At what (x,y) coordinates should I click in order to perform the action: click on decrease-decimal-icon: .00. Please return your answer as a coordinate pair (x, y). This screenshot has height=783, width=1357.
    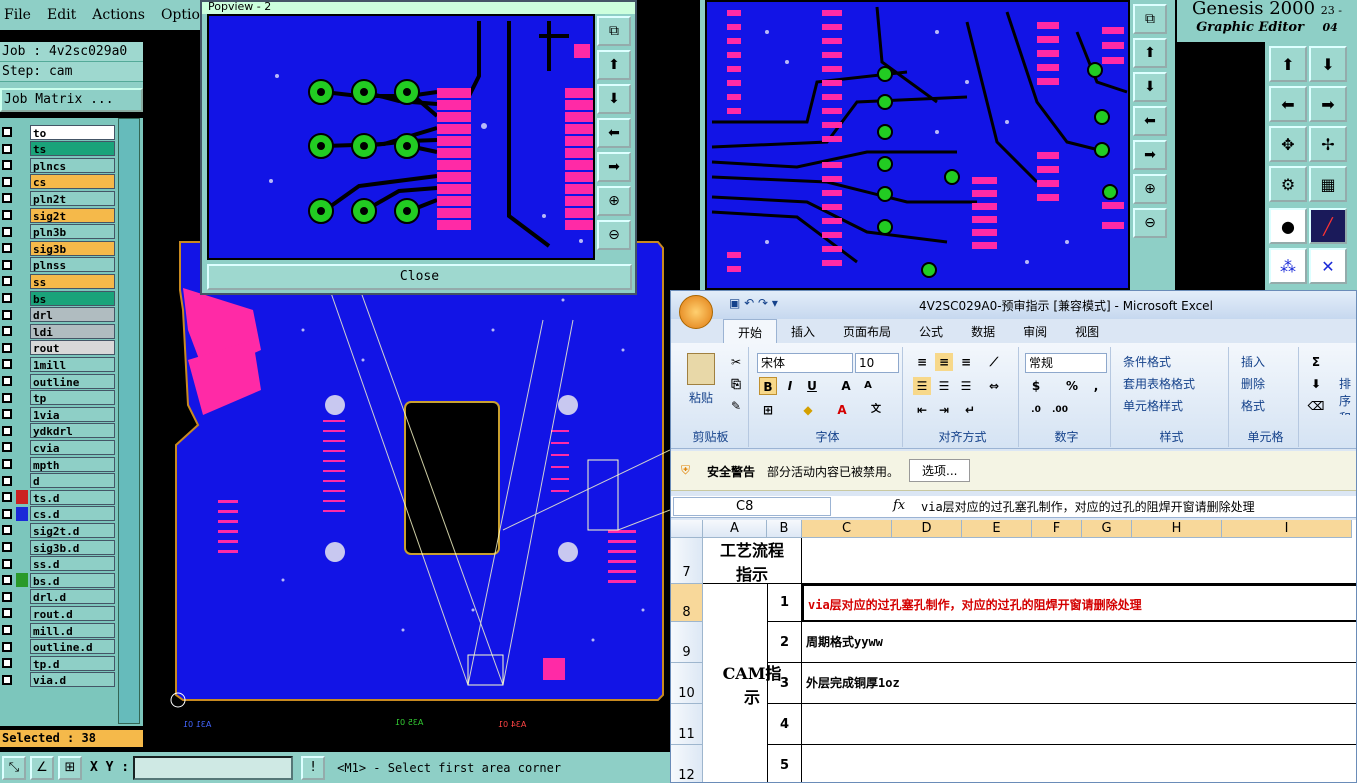
    Looking at the image, I should click on (1060, 410).